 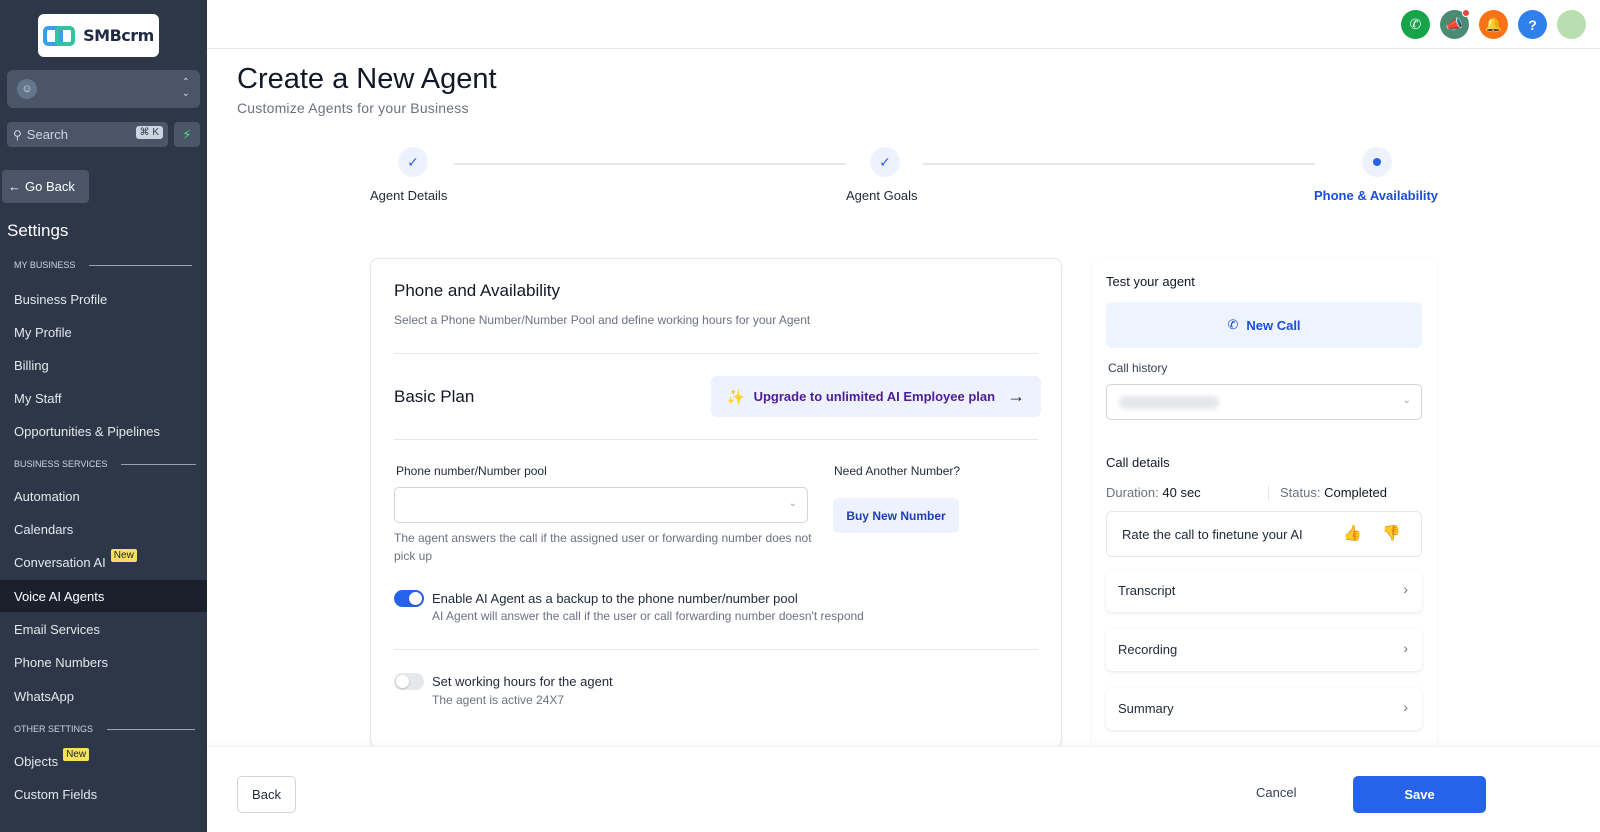 I want to click on bell-icon: 🔔, so click(x=1493, y=24).